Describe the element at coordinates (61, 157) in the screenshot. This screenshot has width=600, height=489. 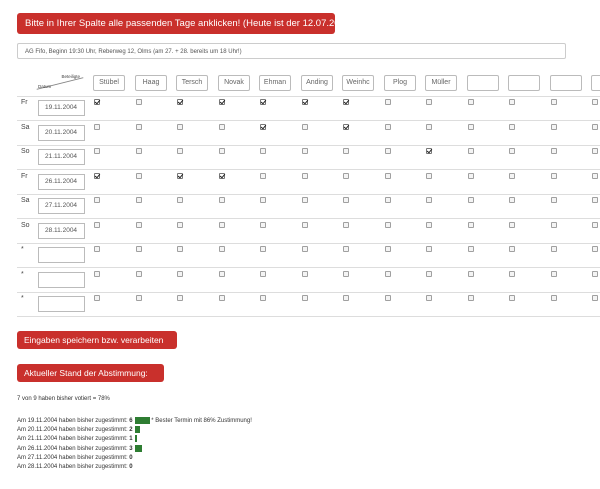
I see `date-input: 21.11.2004` at that location.